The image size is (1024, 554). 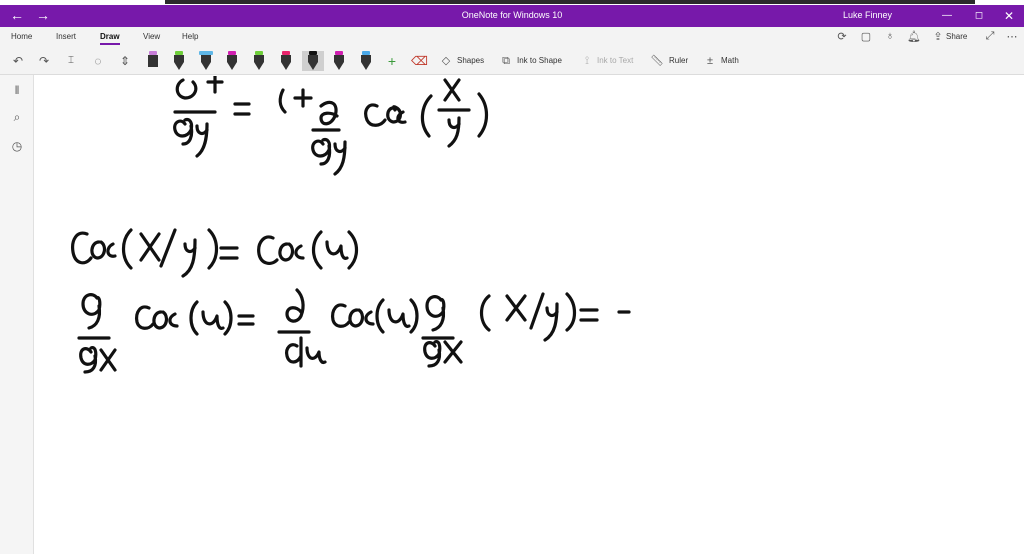 What do you see at coordinates (730, 60) in the screenshot?
I see `math-button: Math` at bounding box center [730, 60].